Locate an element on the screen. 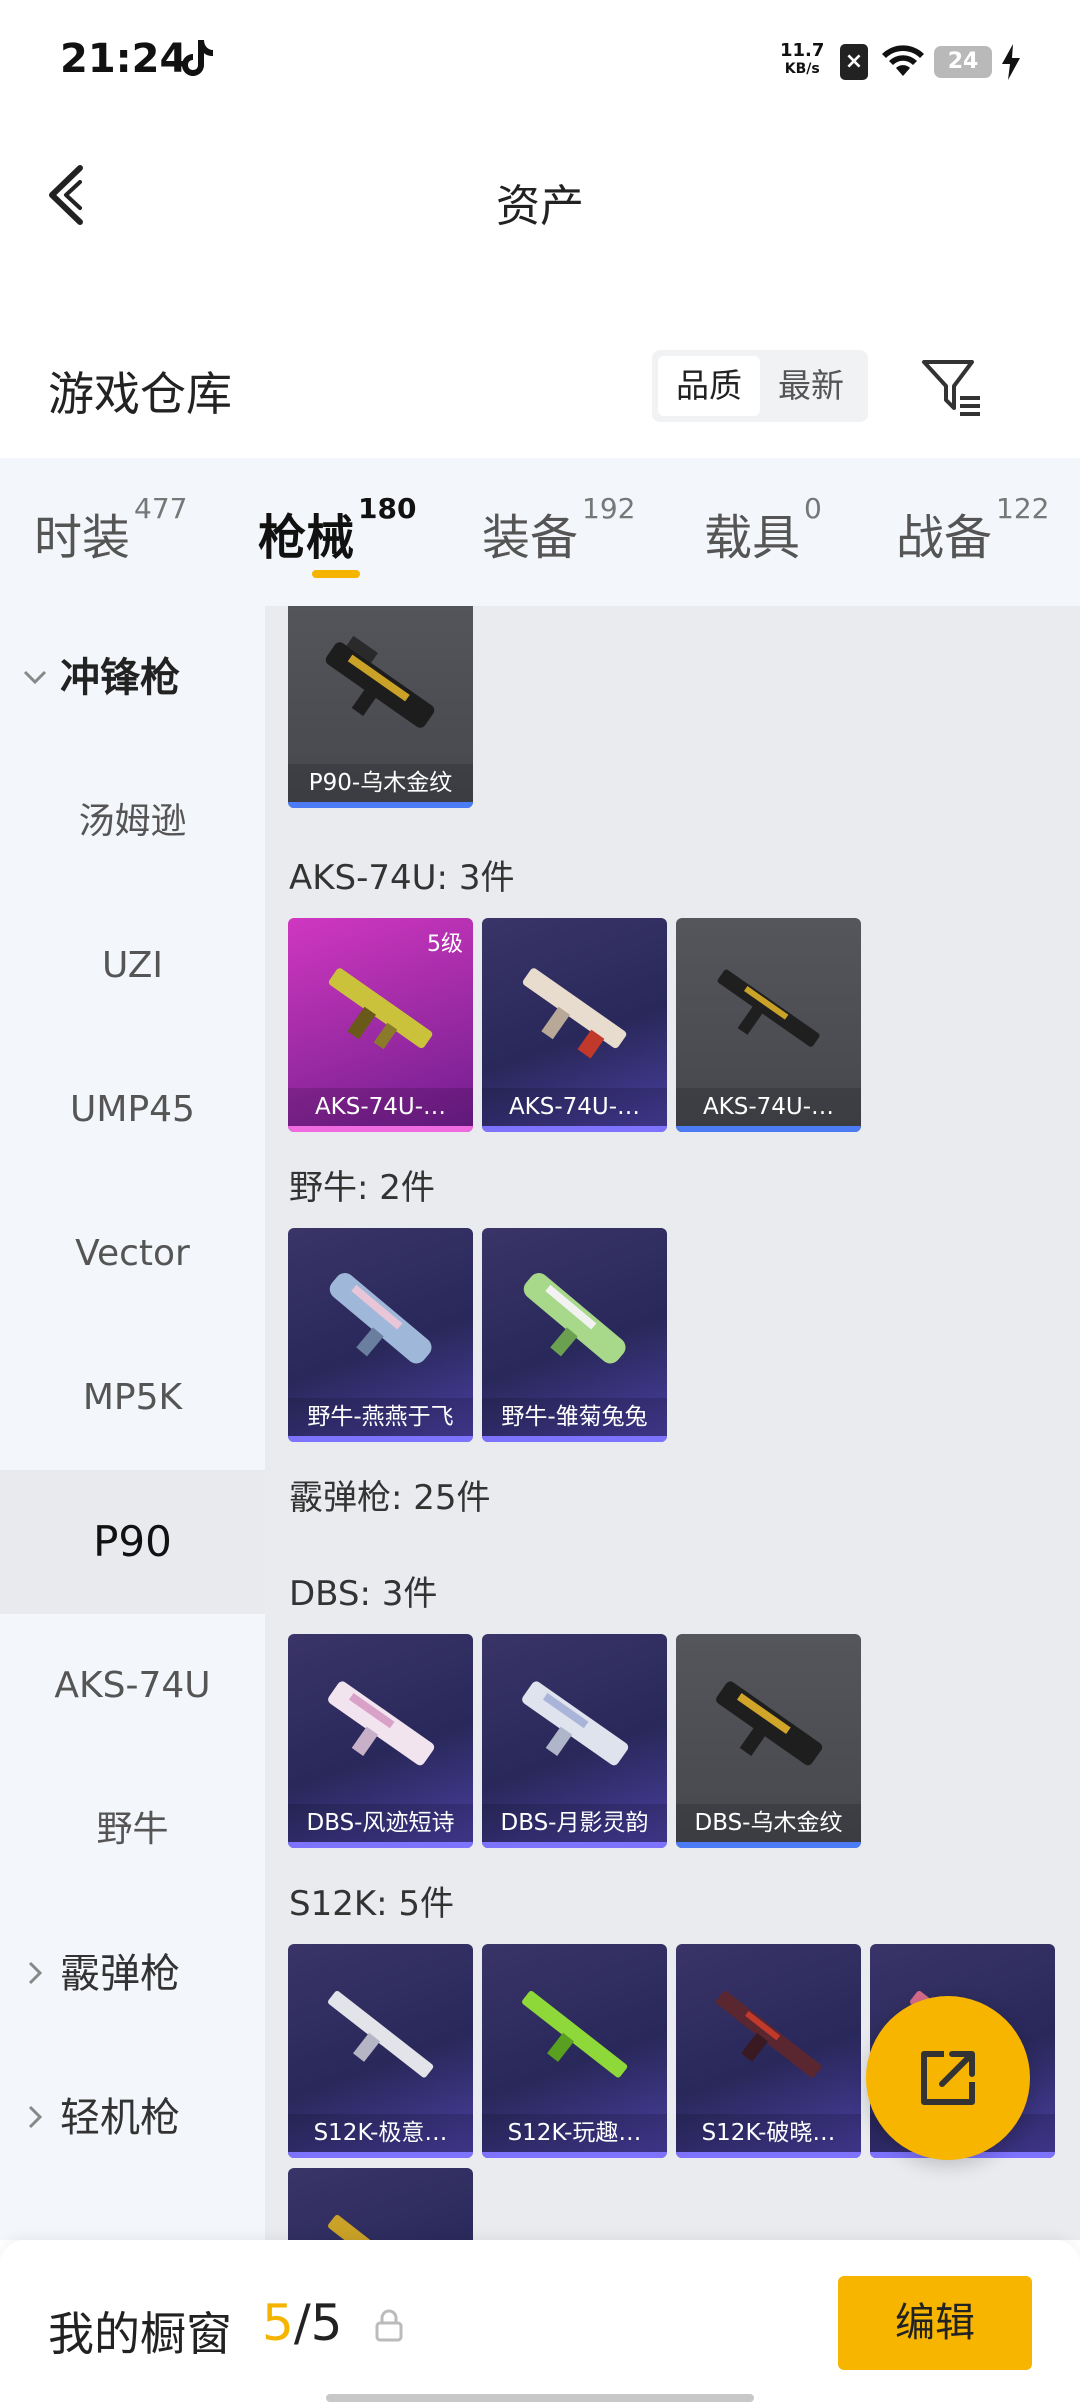 The width and height of the screenshot is (1080, 2408). showcase-count: 5/5 is located at coordinates (302, 2323).